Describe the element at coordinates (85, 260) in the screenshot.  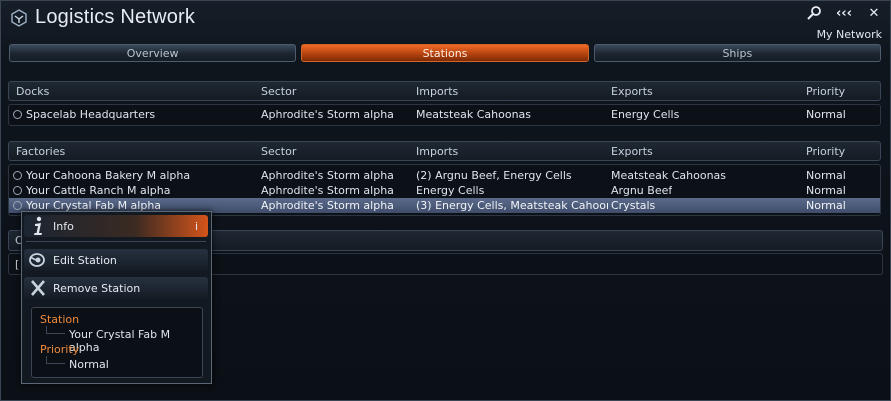
I see `menu-item-label: Edit Station` at that location.